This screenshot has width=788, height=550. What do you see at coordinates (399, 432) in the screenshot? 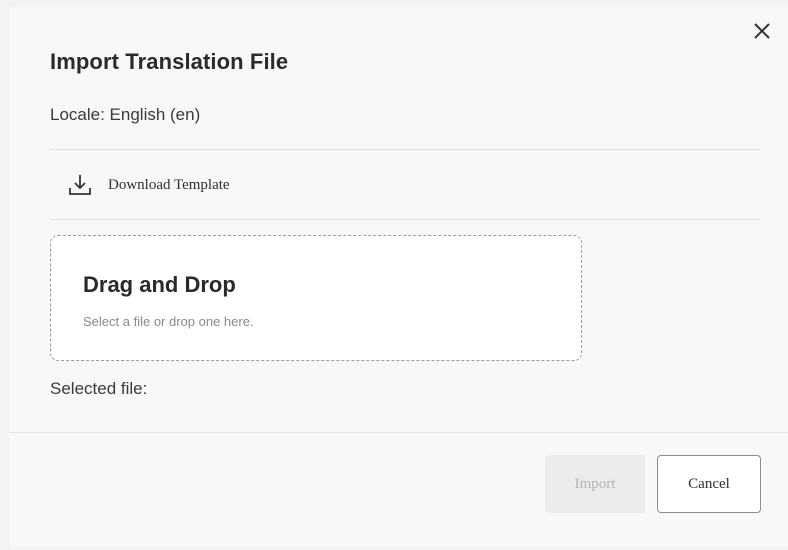
I see `footer-divider` at bounding box center [399, 432].